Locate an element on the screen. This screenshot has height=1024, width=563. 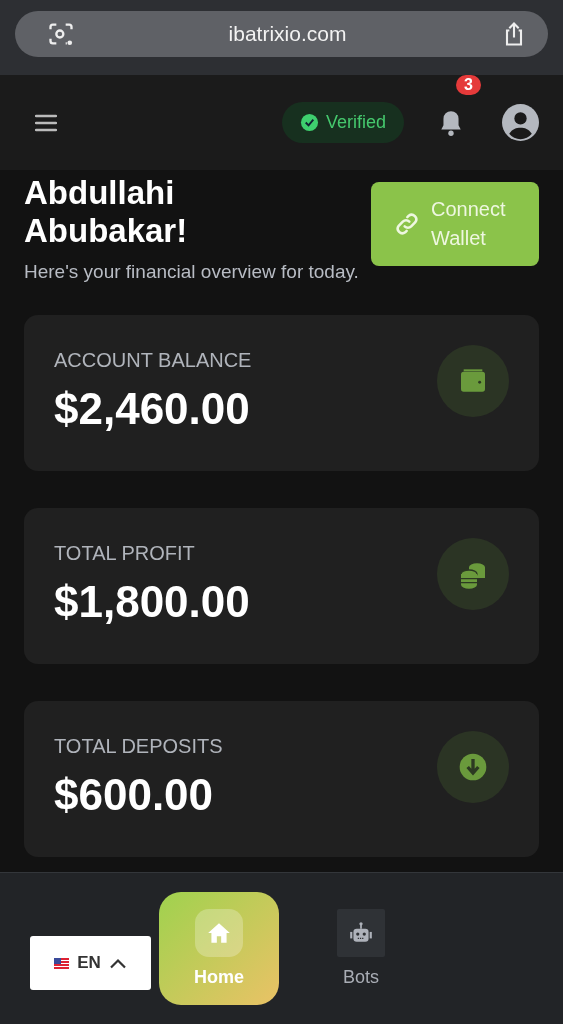
verified-badge: Verified is located at coordinates (342, 122).